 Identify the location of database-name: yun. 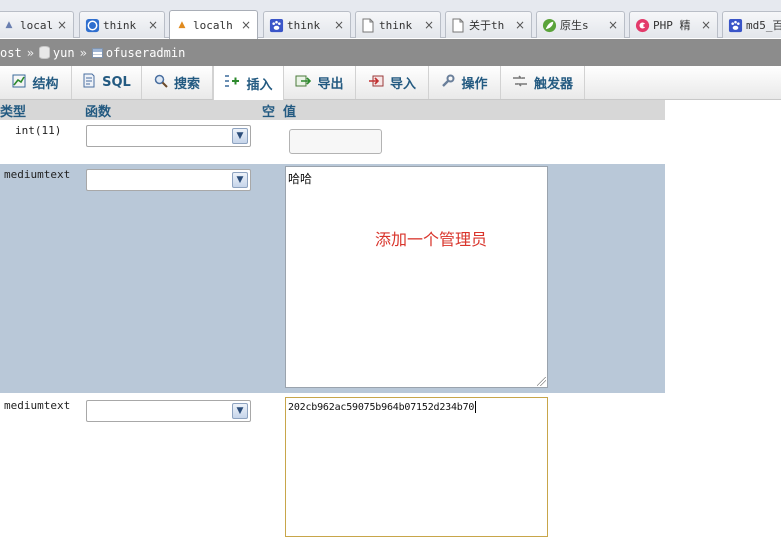
(63, 52).